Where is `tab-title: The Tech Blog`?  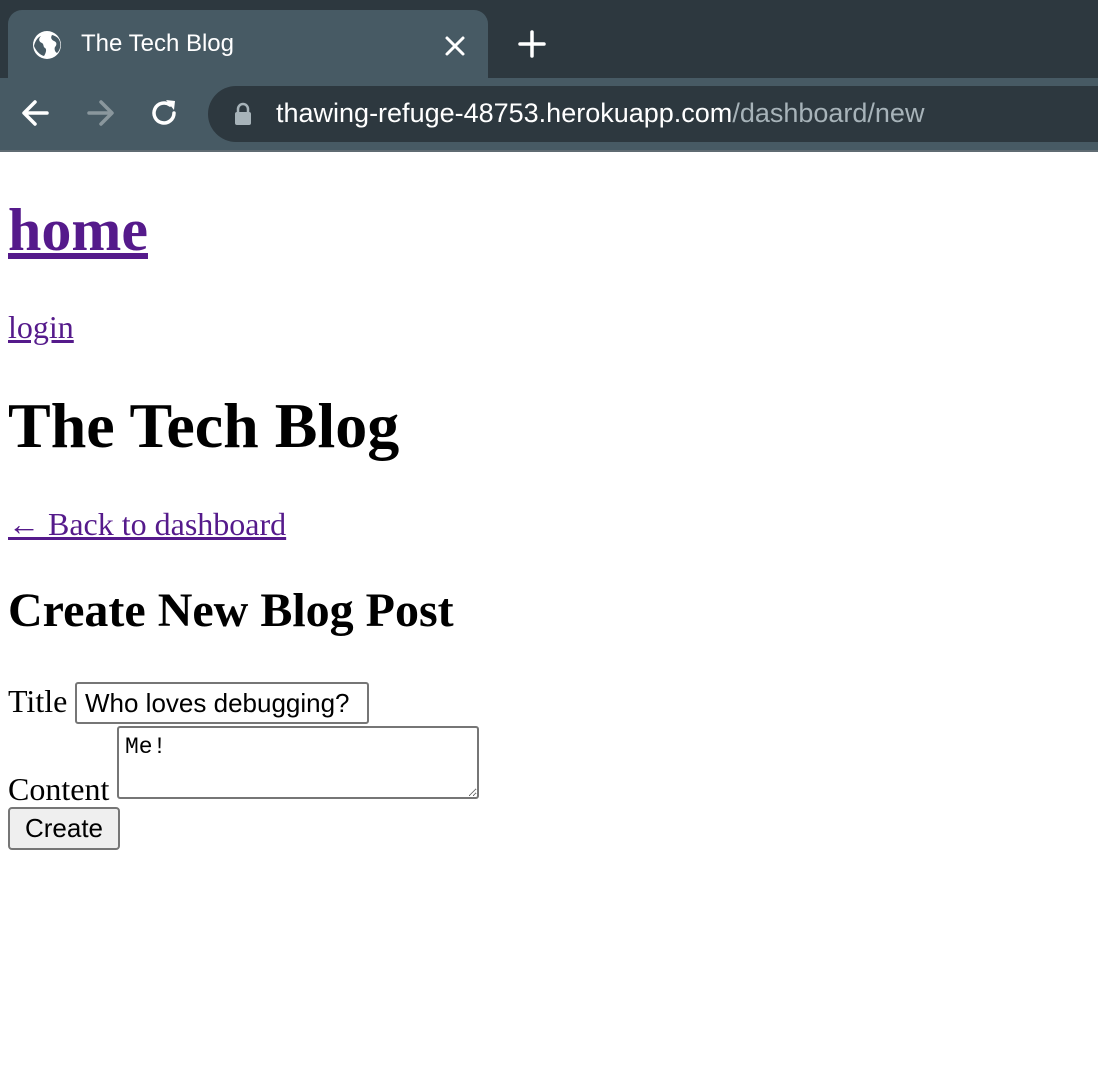
tab-title: The Tech Blog is located at coordinates (157, 43).